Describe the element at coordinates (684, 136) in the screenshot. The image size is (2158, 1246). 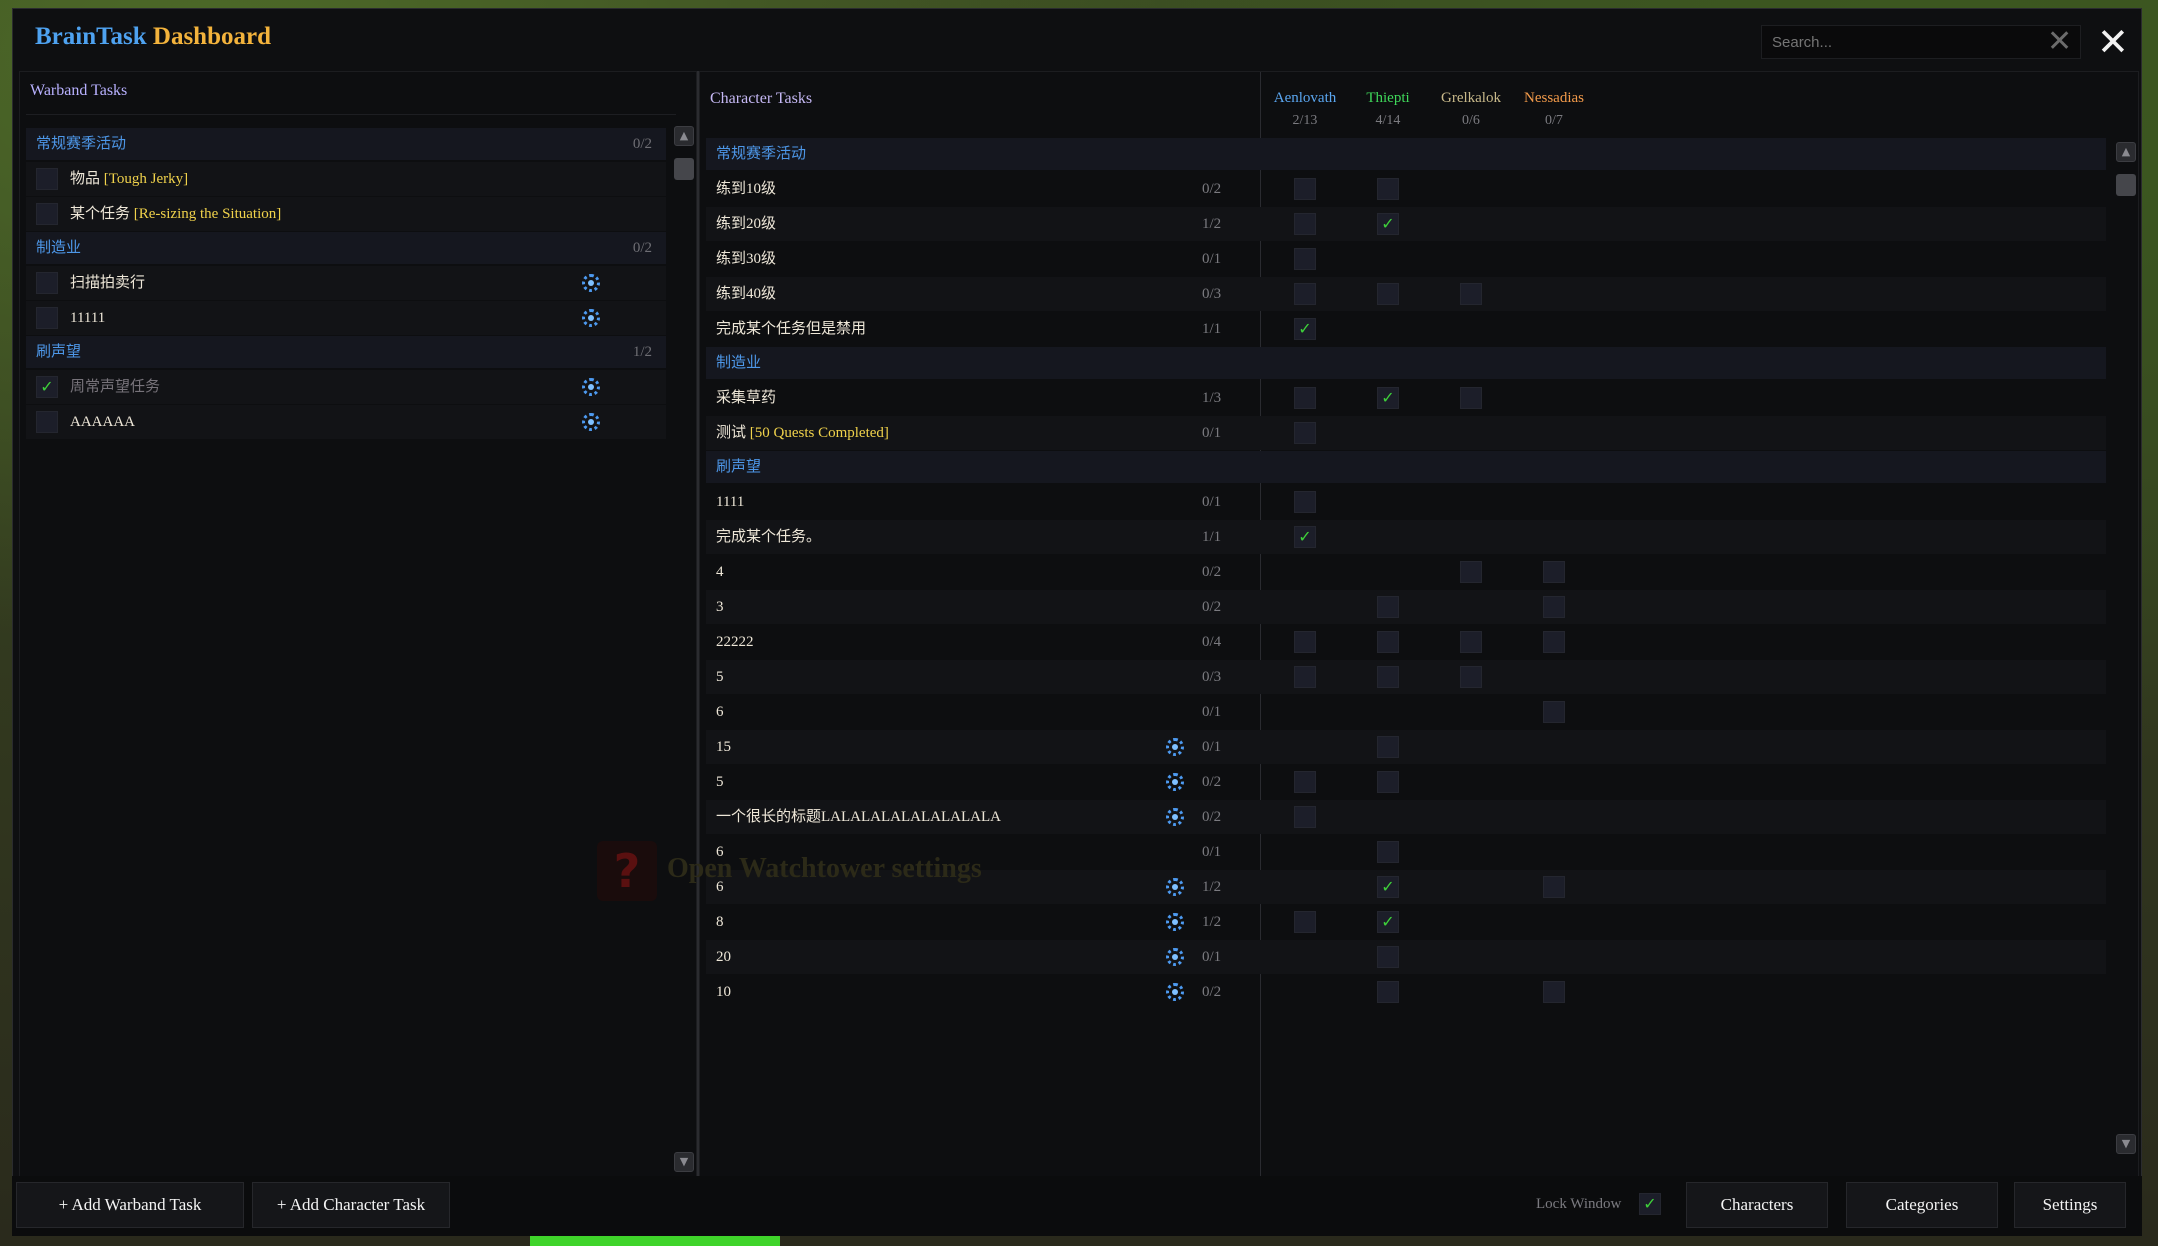
I see `warband-scroll-up-button: ▲` at that location.